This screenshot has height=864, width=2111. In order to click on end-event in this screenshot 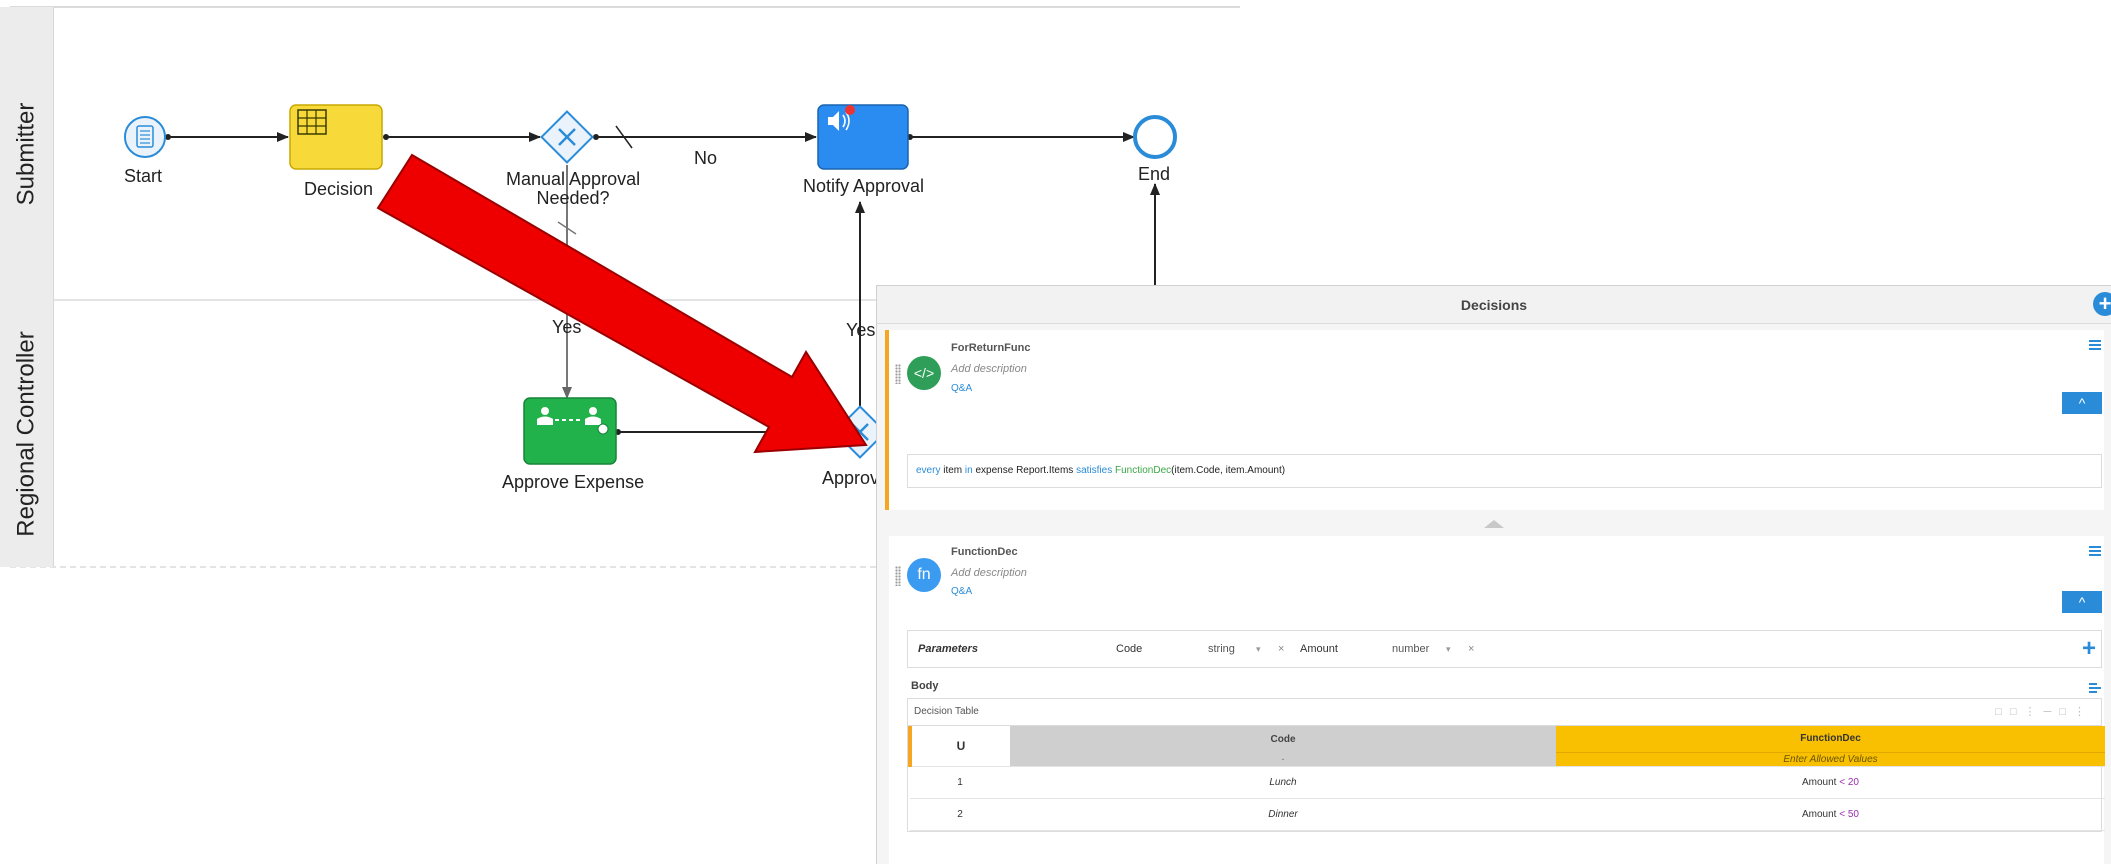, I will do `click(1155, 137)`.